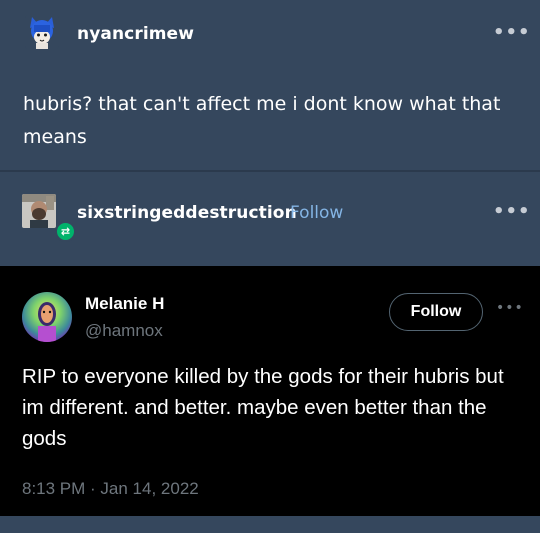  Describe the element at coordinates (510, 308) in the screenshot. I see `tweet-more-icon: •••` at that location.